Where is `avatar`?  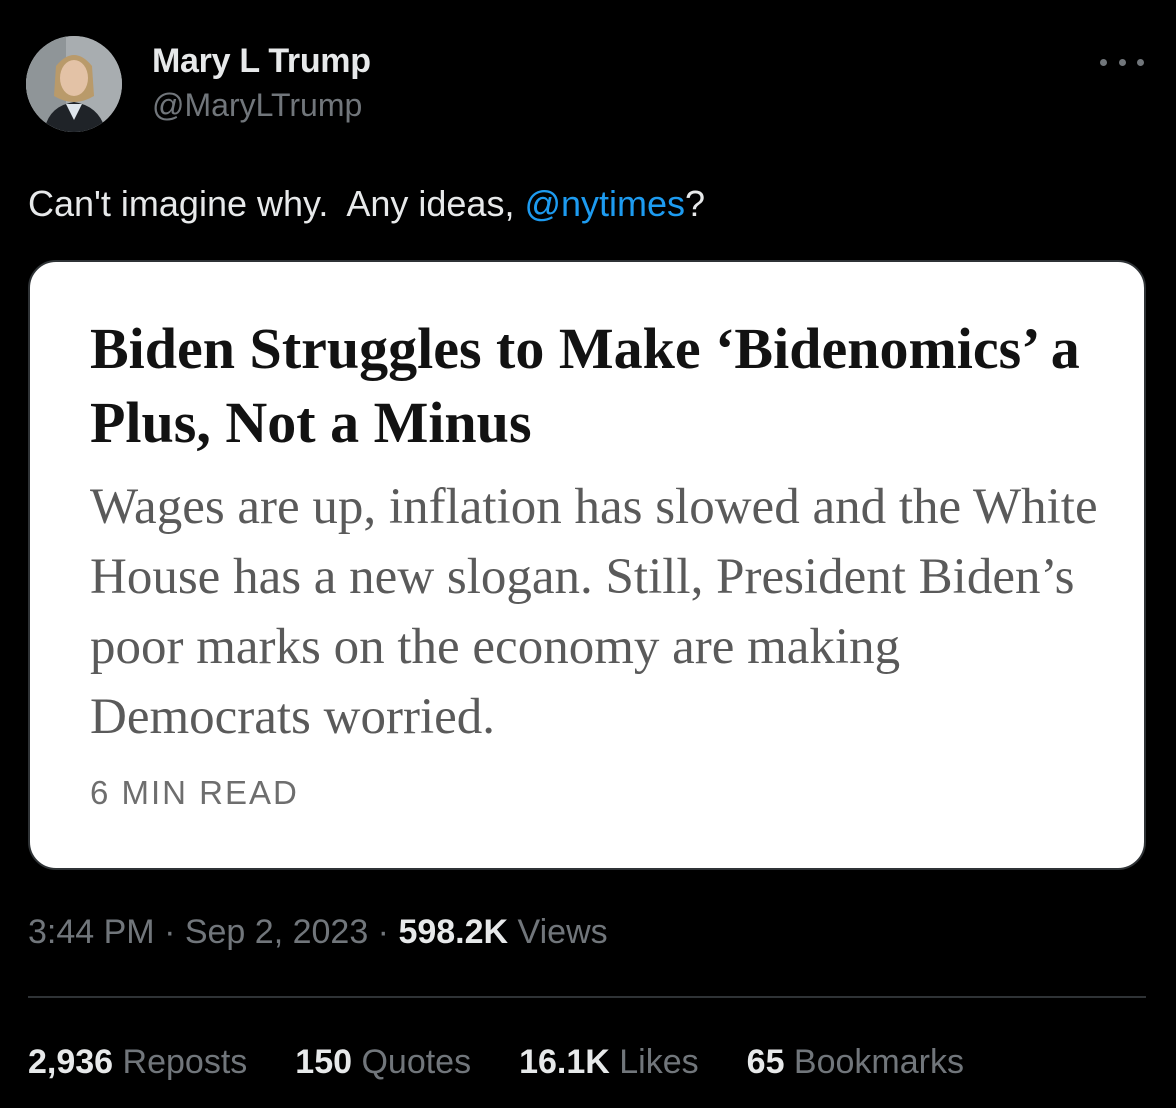 avatar is located at coordinates (74, 84).